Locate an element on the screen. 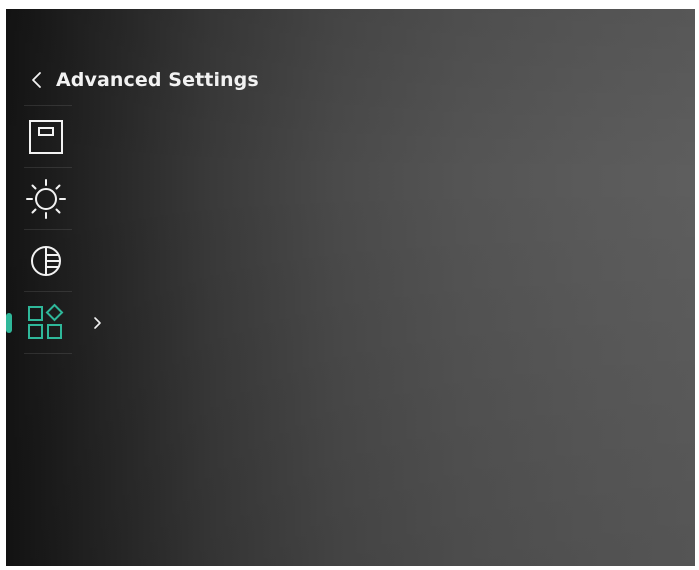  menu-item-brightness is located at coordinates (48, 198).